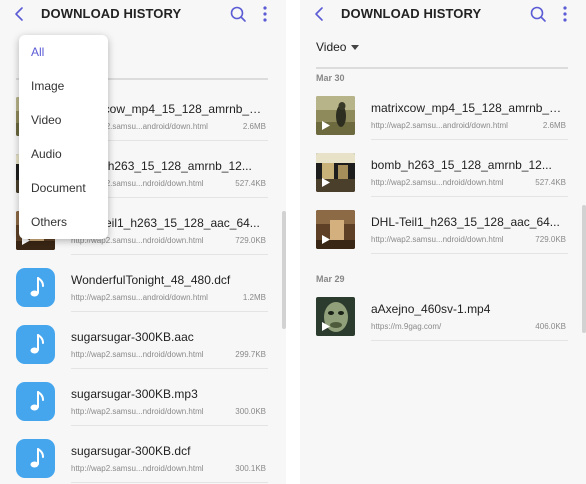 This screenshot has height=484, width=586. I want to click on file-name: sugarsugar-300KB.dcf, so click(131, 451).